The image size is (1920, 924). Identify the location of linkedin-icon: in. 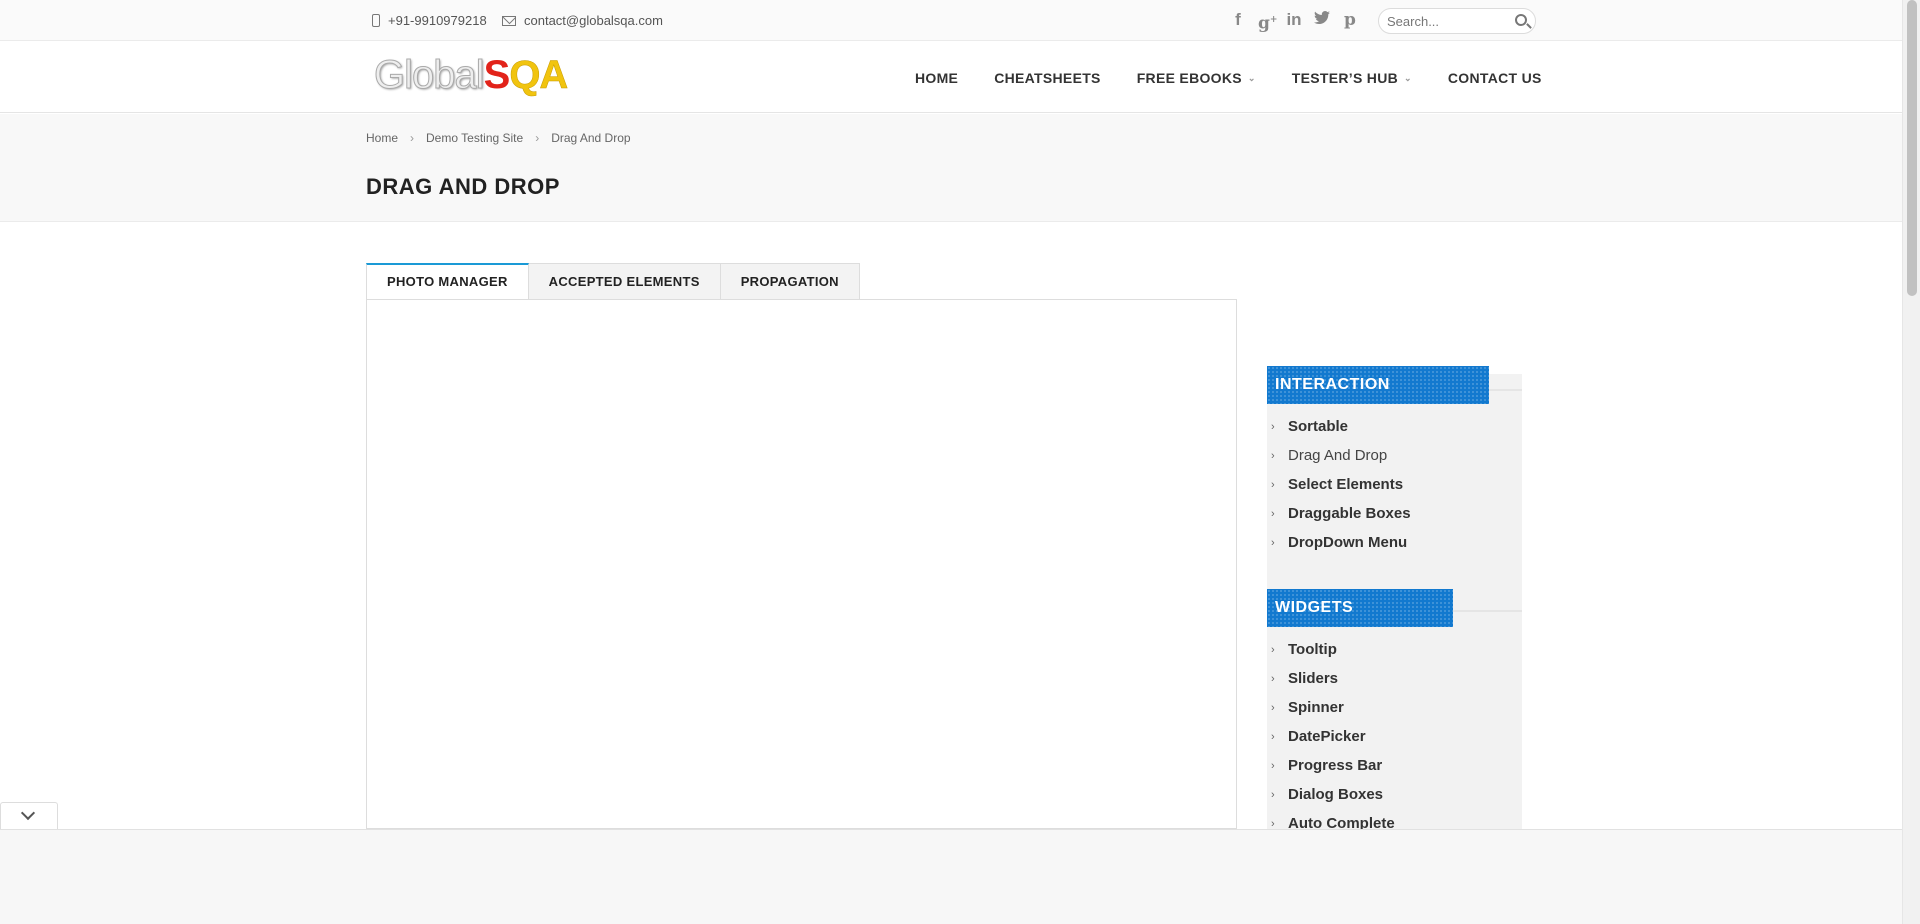
(1294, 20).